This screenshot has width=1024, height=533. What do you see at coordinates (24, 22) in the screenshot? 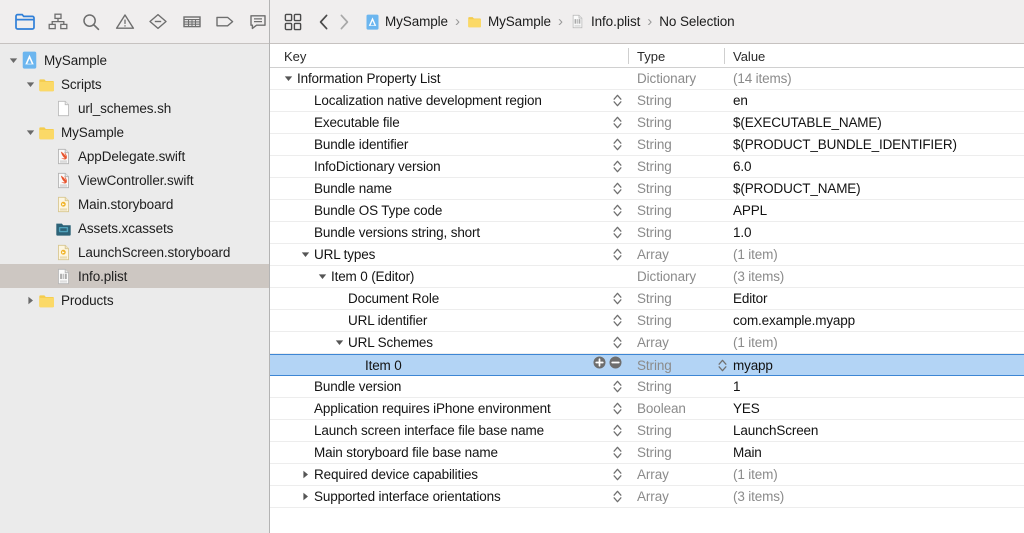
I see `project-navigator-tab` at bounding box center [24, 22].